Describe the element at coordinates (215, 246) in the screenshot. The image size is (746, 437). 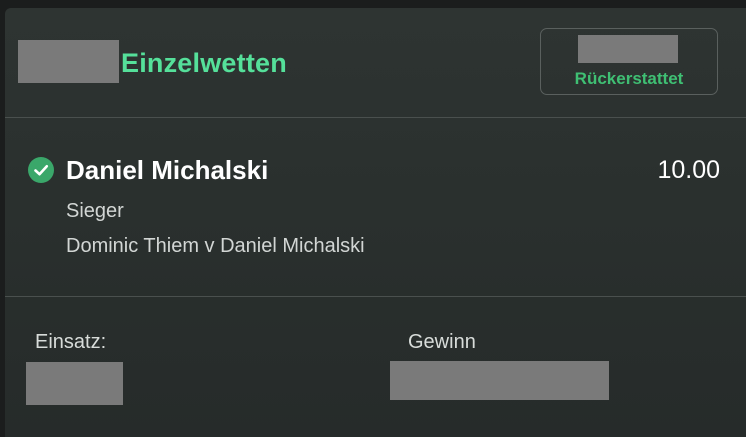
I see `event-name: Dominic Thiem v Daniel Michalski` at that location.